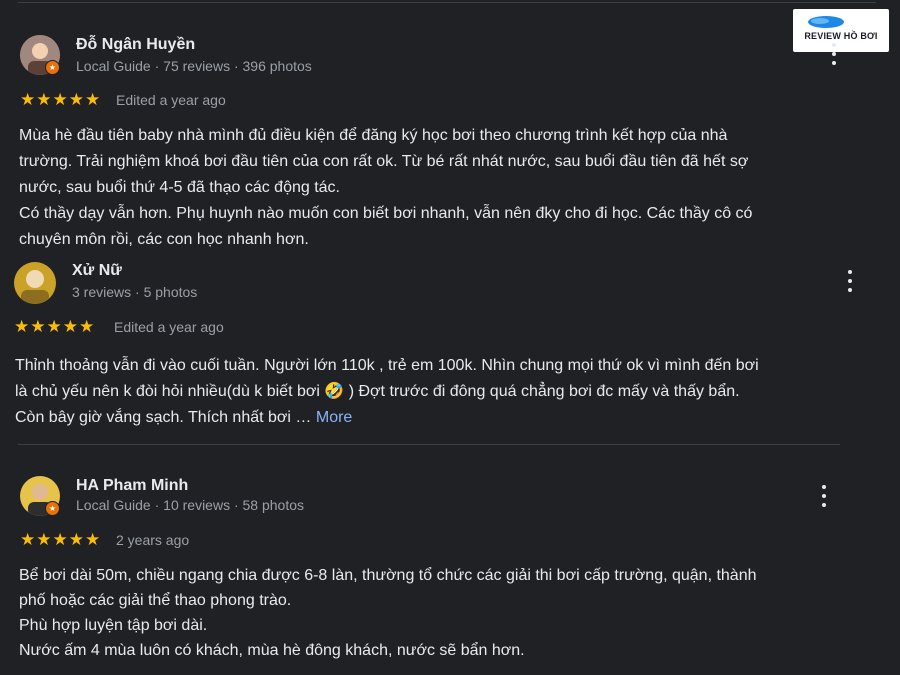  I want to click on reviewer-name: Xử Nữ, so click(97, 271).